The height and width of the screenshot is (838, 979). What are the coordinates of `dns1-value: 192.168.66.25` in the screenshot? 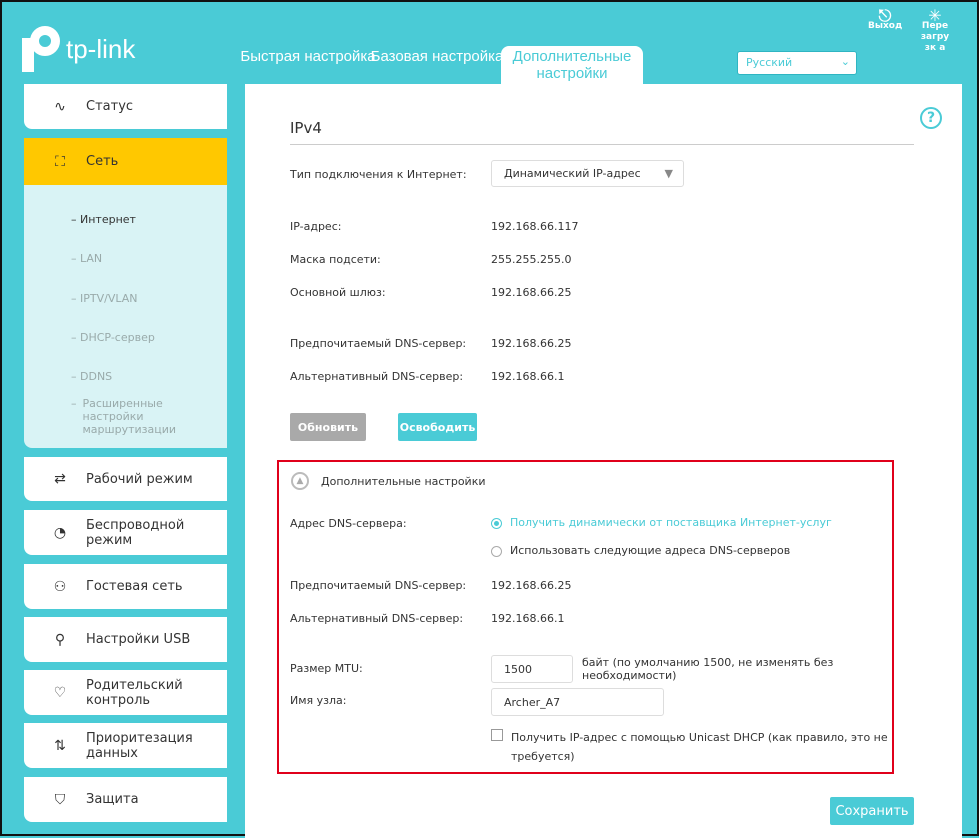 It's located at (531, 343).